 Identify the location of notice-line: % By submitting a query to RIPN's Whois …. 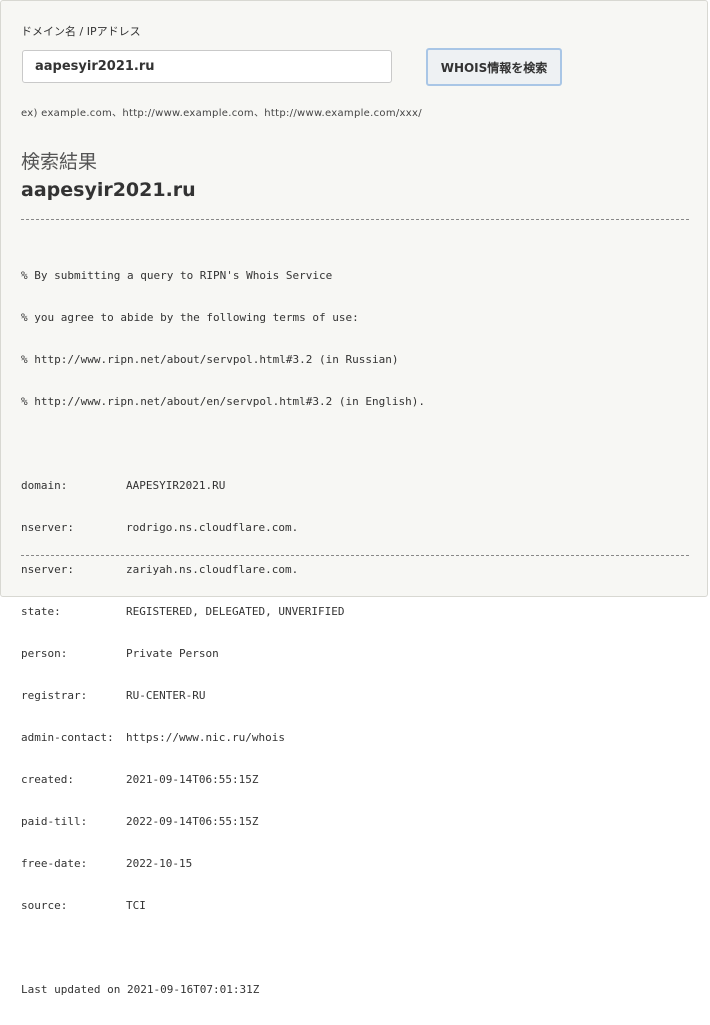
(177, 275).